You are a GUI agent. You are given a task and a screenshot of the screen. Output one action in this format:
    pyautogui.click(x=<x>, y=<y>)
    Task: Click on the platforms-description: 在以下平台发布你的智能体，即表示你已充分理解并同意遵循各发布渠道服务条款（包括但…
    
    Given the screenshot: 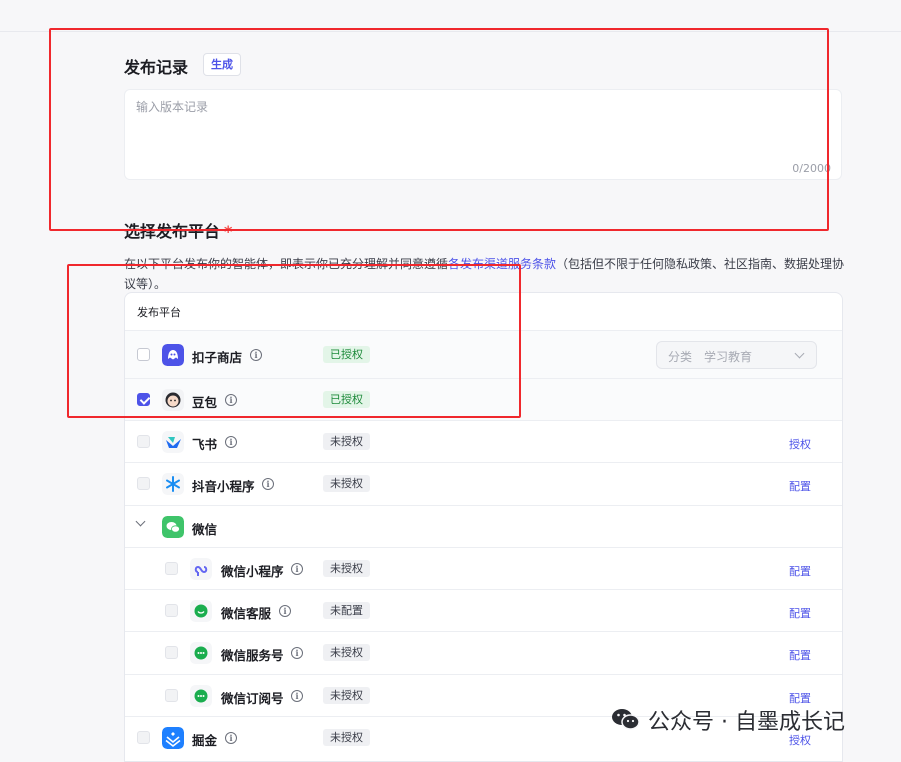 What is the action you would take?
    pyautogui.click(x=486, y=274)
    